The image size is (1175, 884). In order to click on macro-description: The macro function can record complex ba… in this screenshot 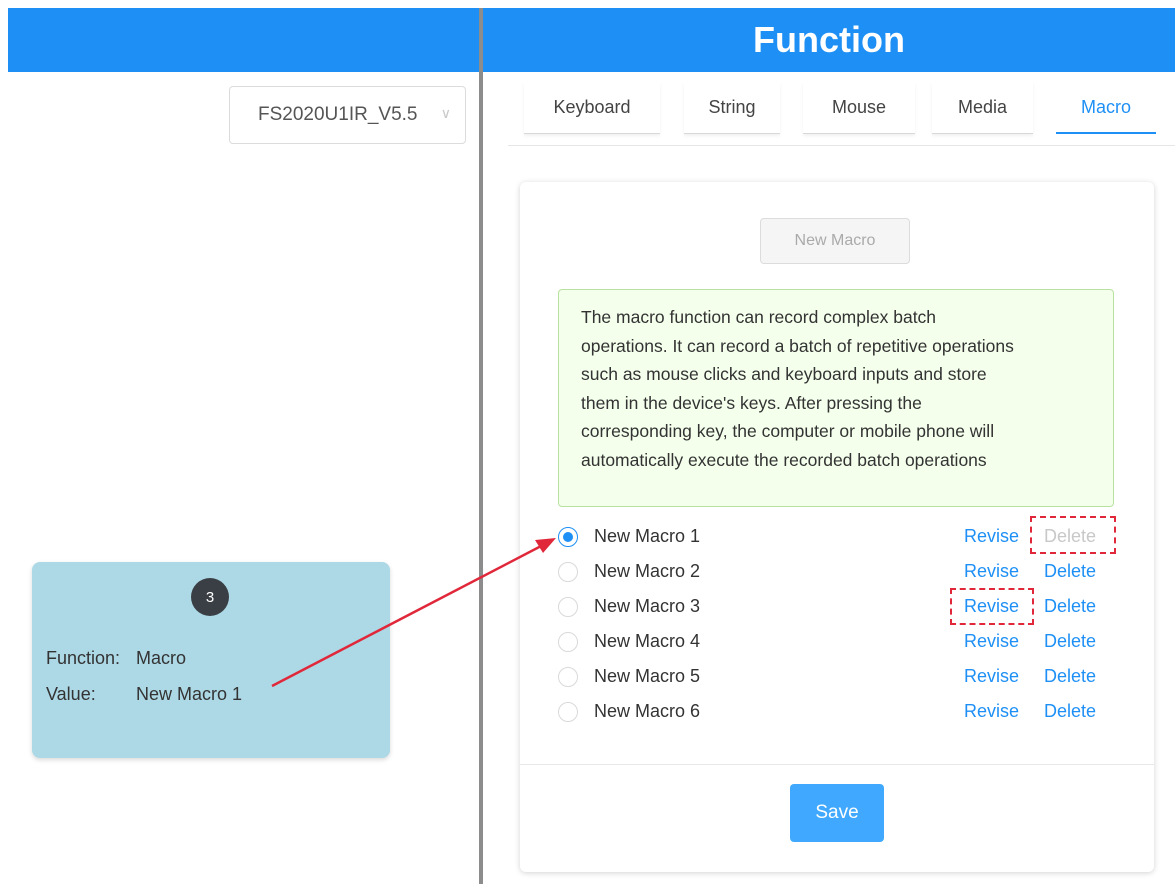, I will do `click(836, 398)`.